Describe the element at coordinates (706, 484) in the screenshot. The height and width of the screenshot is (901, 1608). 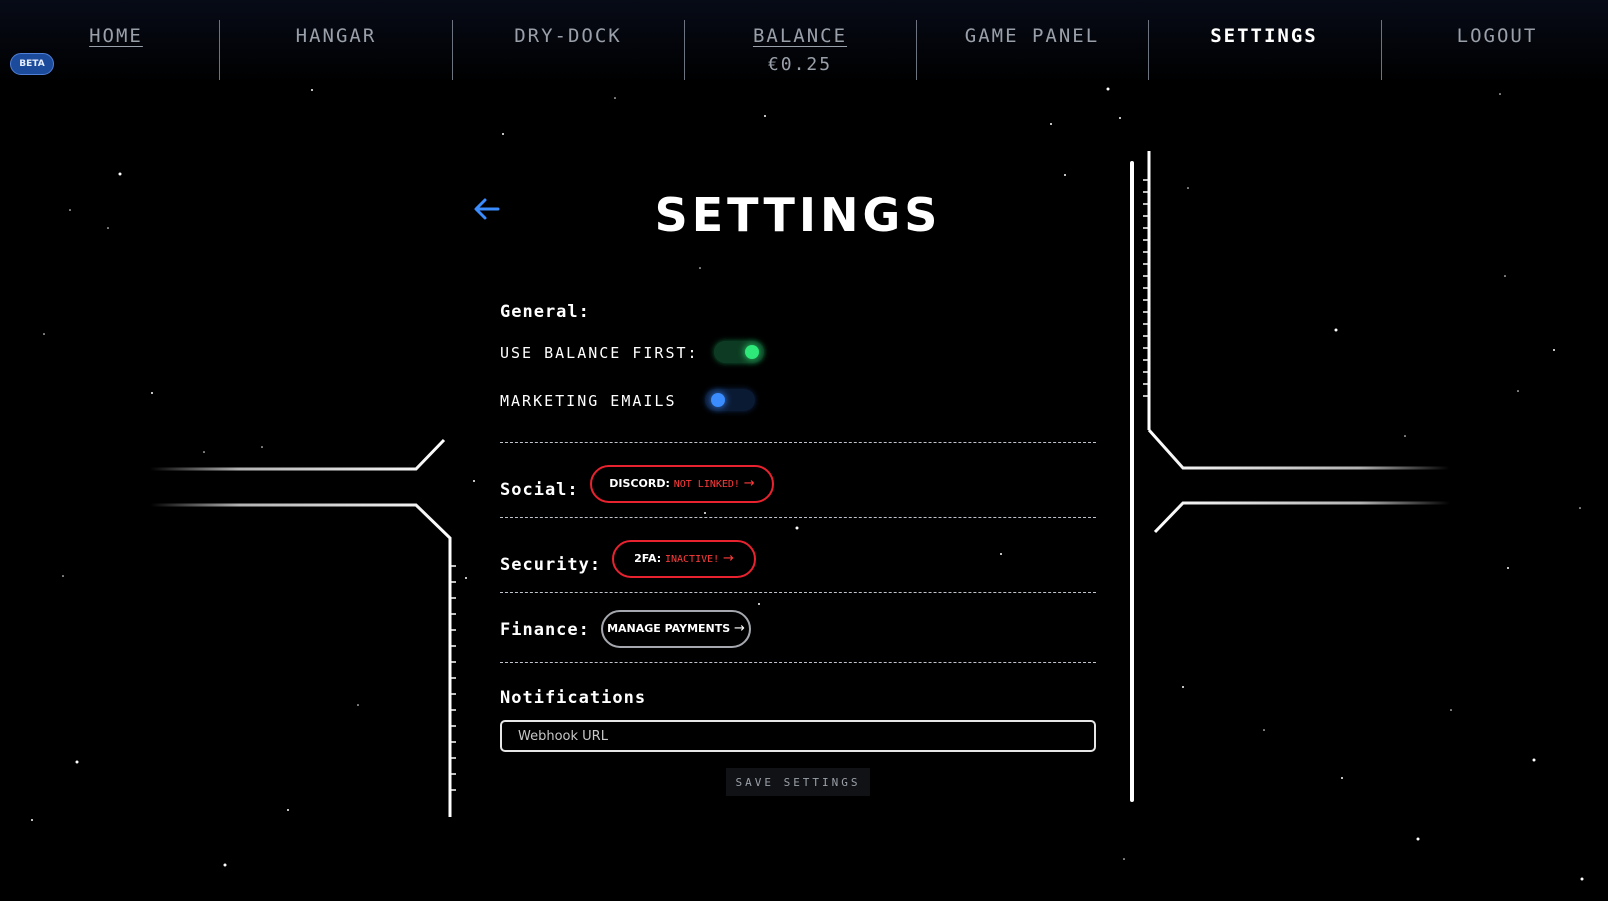
I see `discord-status: NOT LINKED!` at that location.